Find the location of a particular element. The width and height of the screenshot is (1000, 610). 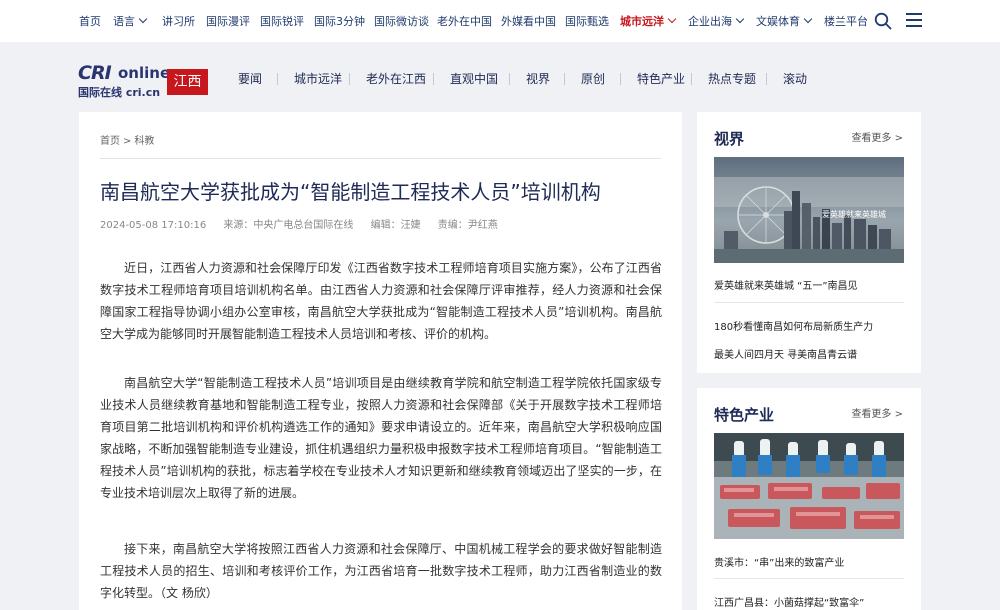

sidebar-vision-image: 爱英雄就来英雄城 is located at coordinates (809, 210).